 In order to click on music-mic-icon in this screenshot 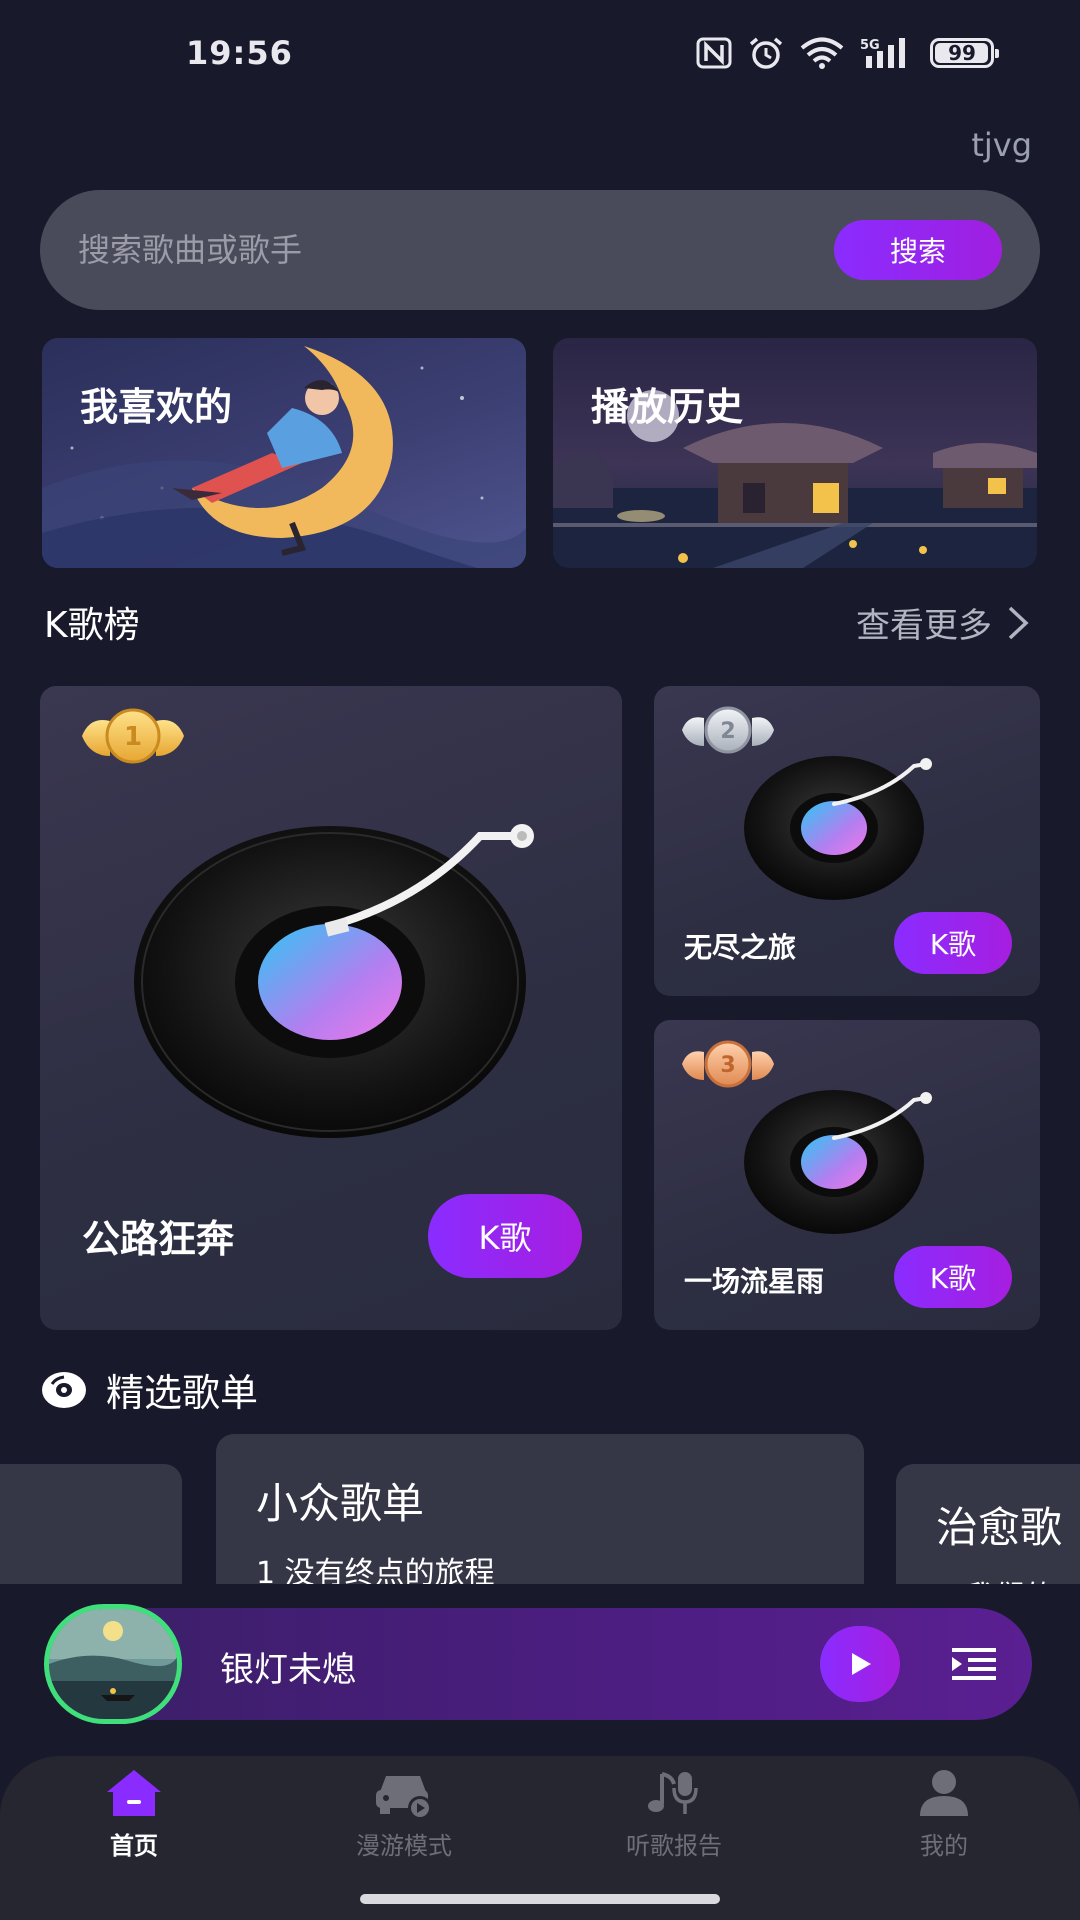, I will do `click(673, 1793)`.